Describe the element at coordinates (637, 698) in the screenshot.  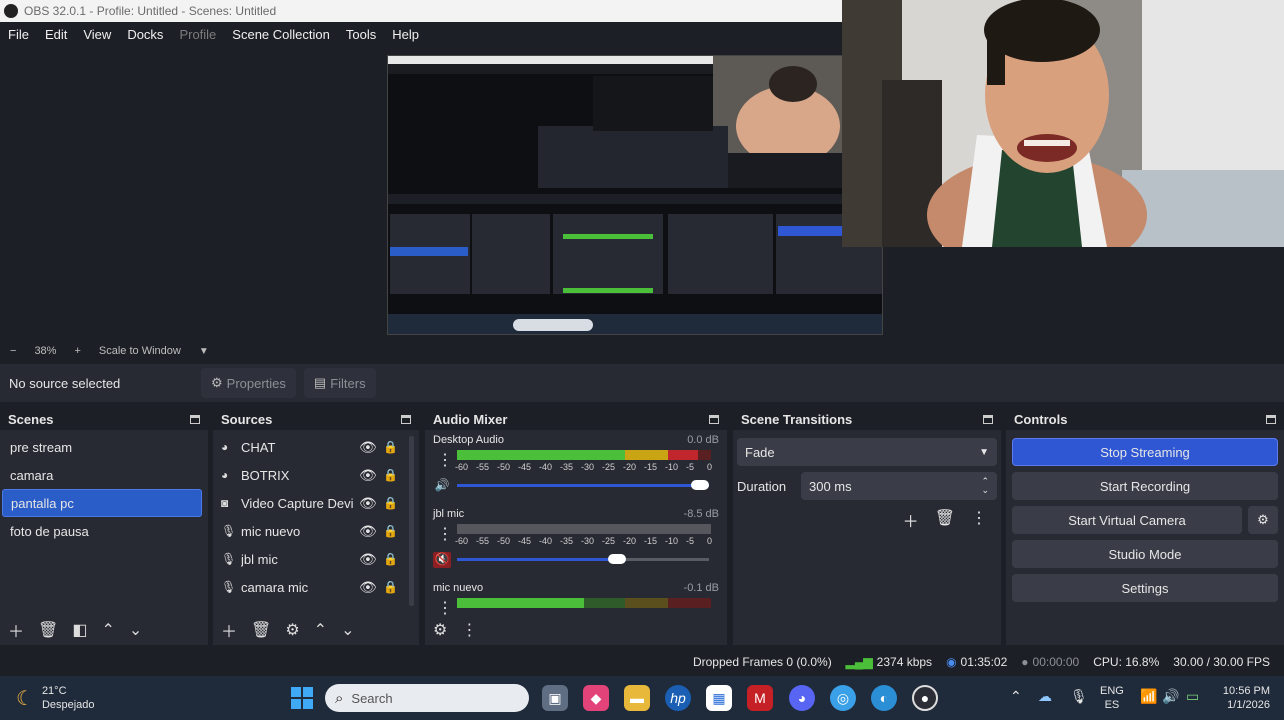
I see `file-explorer-icon: ▬` at that location.